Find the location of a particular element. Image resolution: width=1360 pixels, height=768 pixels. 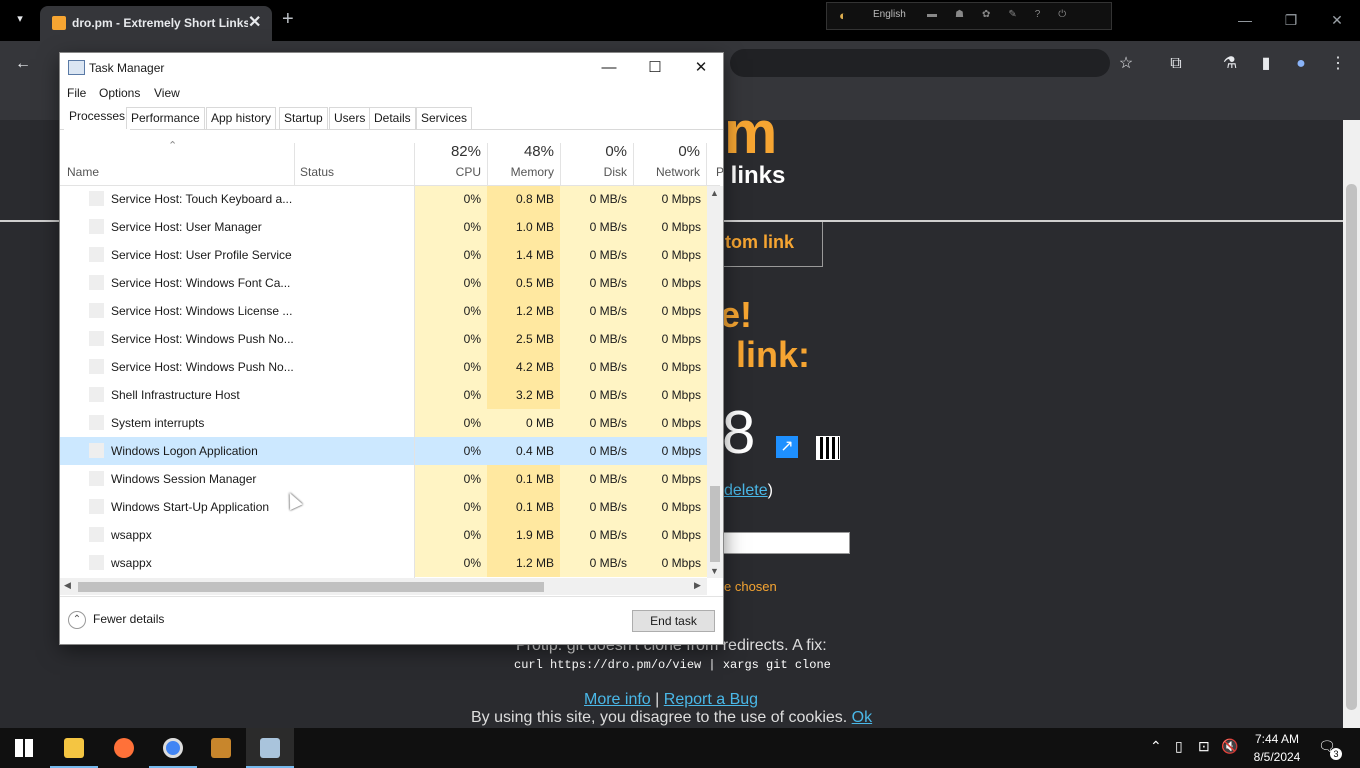

chevron-up-icon: ⌃ is located at coordinates (77, 620).